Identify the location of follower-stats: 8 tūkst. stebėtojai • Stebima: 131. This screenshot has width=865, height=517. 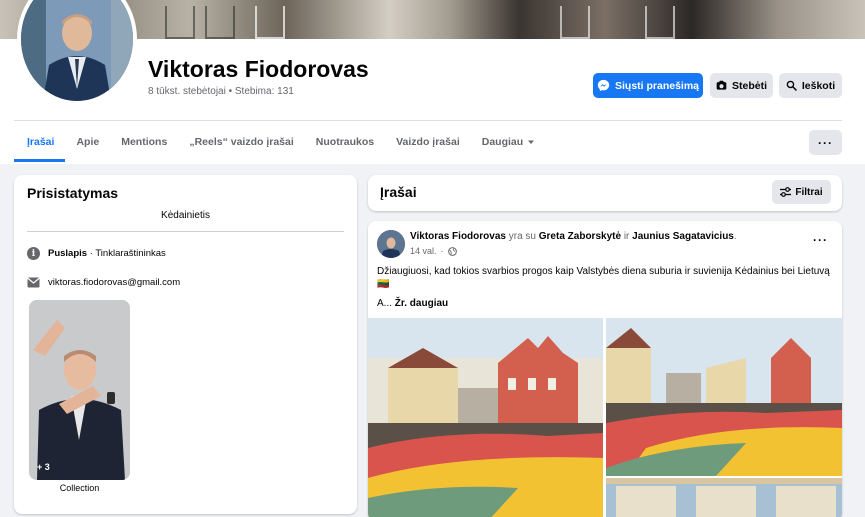
(221, 91).